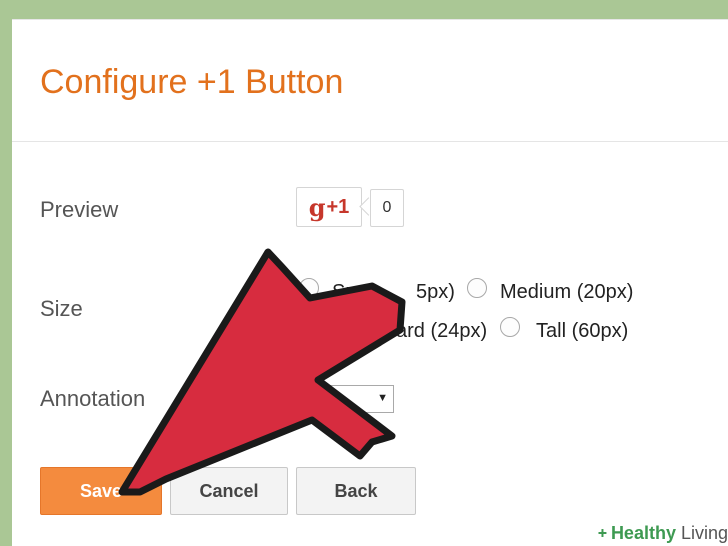  I want to click on google-g-icon: g, so click(317, 207).